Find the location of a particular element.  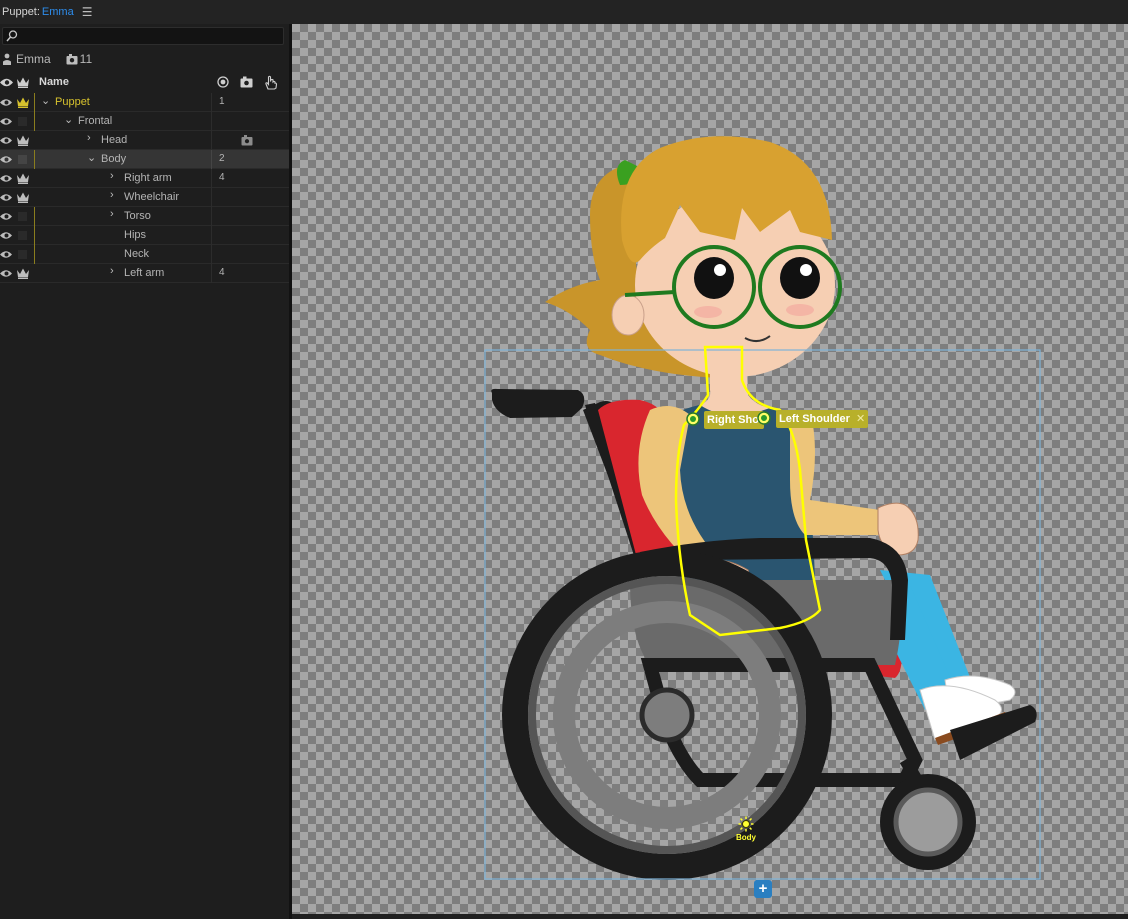

record-column-icon is located at coordinates (223, 82).